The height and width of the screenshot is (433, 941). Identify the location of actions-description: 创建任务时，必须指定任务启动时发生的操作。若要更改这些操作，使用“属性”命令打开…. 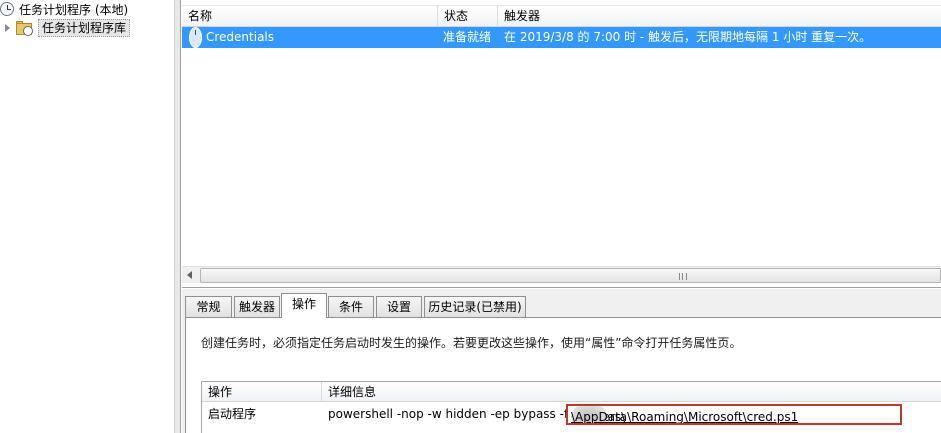
(471, 343).